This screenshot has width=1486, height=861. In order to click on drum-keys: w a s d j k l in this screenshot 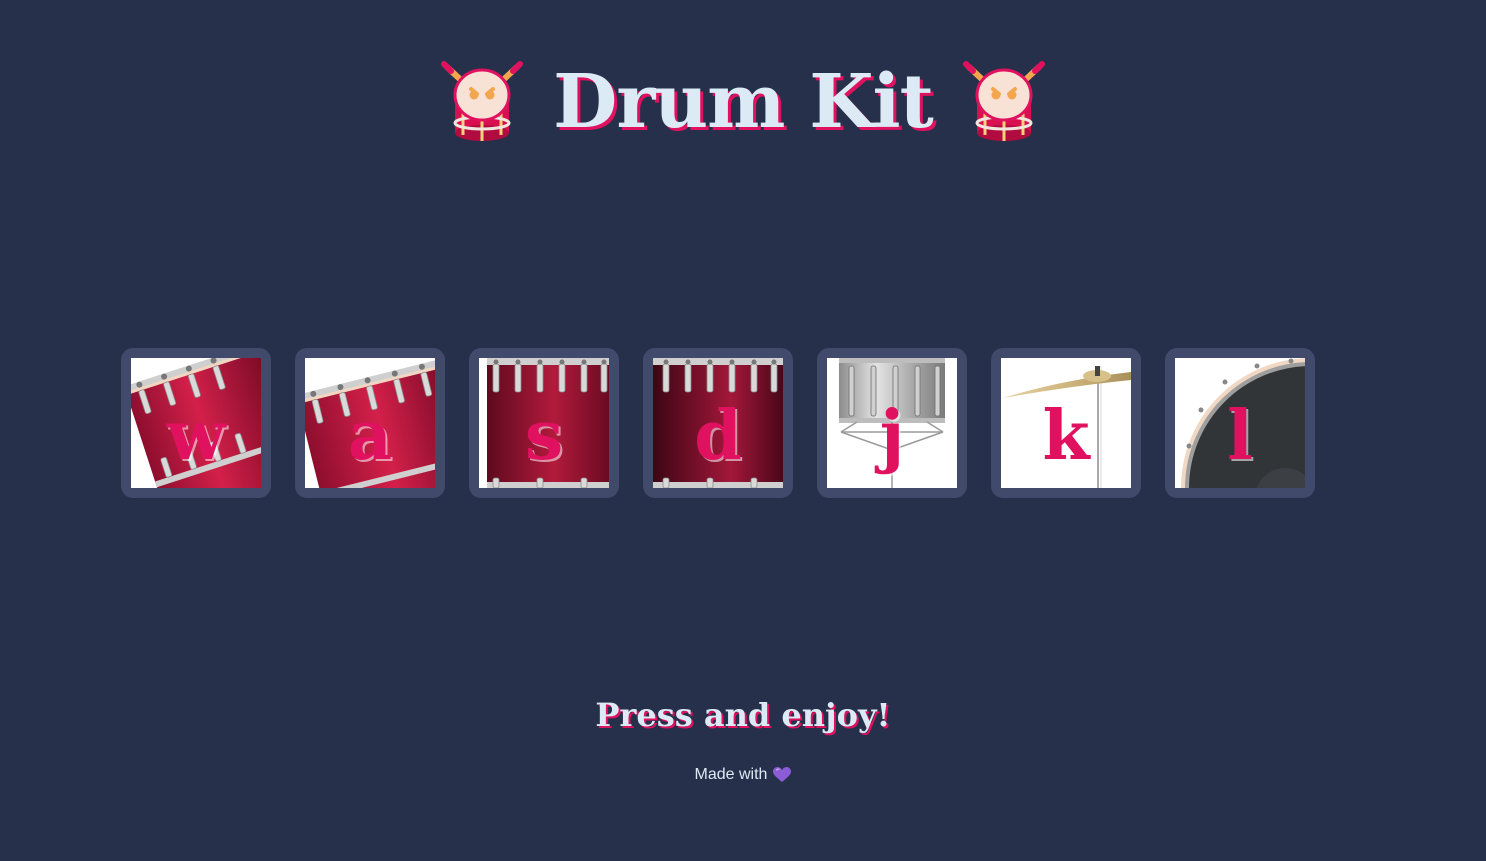, I will do `click(718, 423)`.